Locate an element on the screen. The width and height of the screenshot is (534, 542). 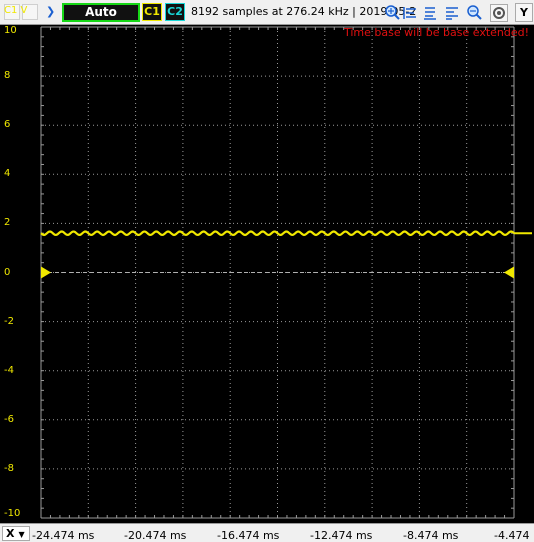
settings-icon is located at coordinates (499, 13).